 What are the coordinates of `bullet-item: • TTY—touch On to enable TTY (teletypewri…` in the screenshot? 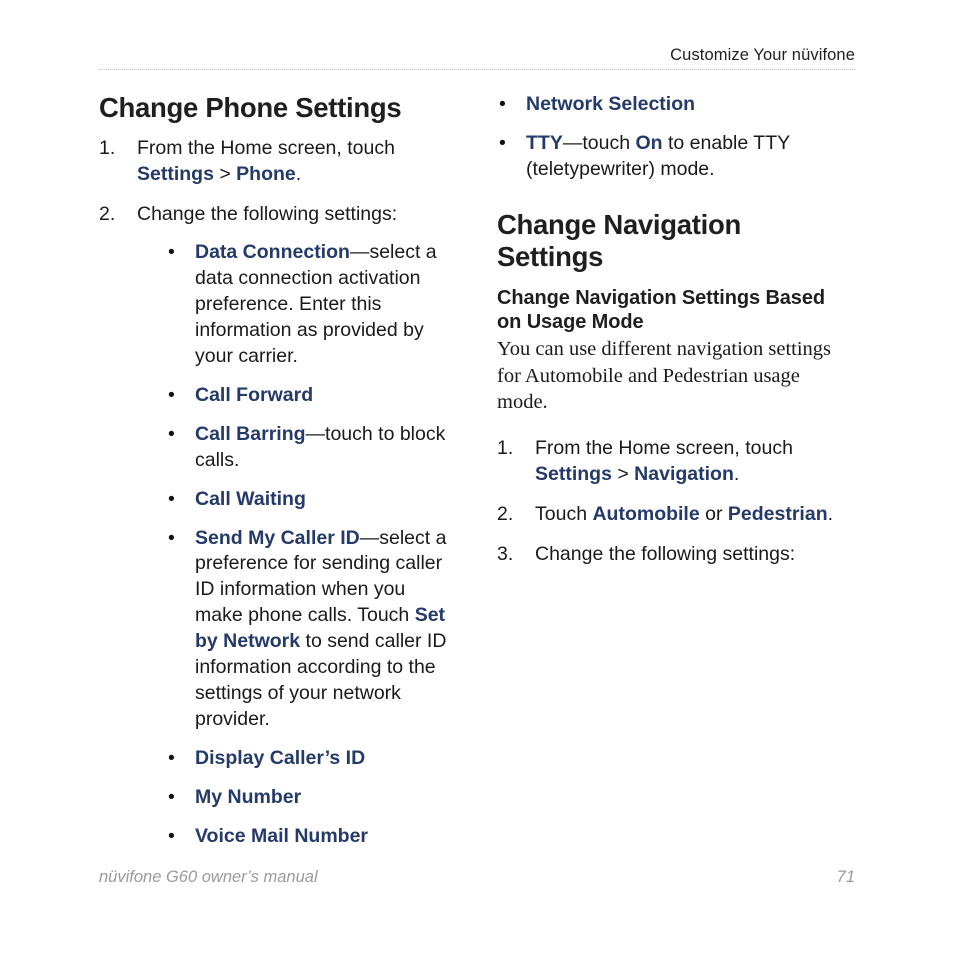 It's located at (644, 155).